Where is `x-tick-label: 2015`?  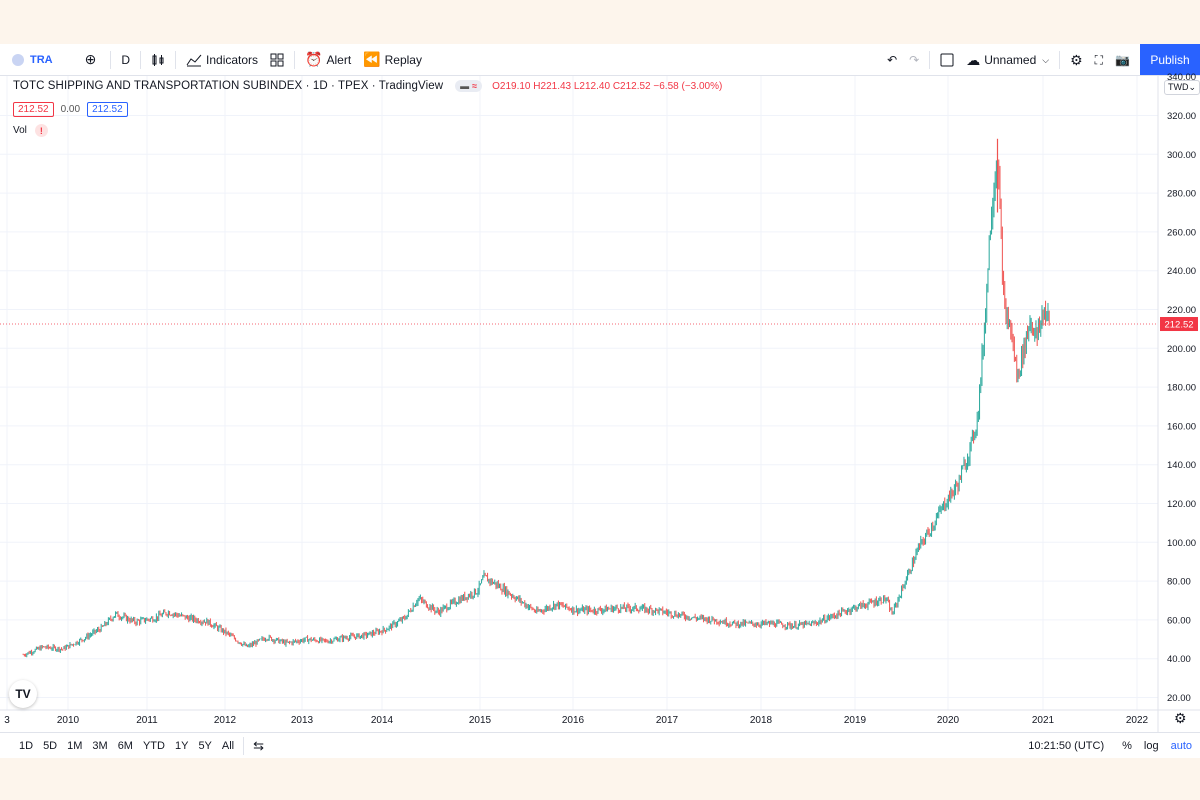 x-tick-label: 2015 is located at coordinates (480, 720).